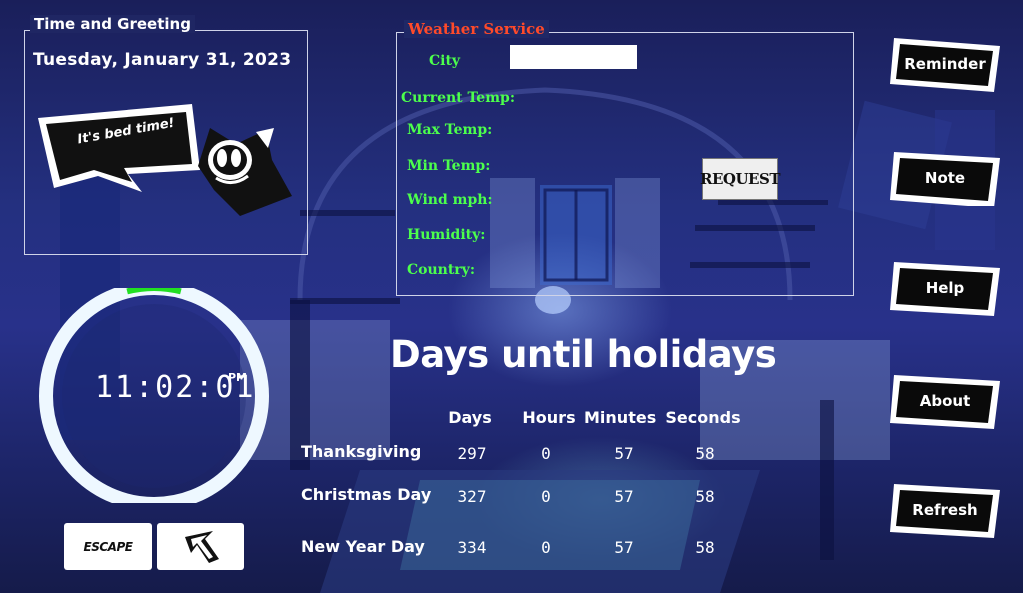 Image resolution: width=1023 pixels, height=593 pixels. I want to click on min-temp-label: Min Temp:, so click(449, 166).